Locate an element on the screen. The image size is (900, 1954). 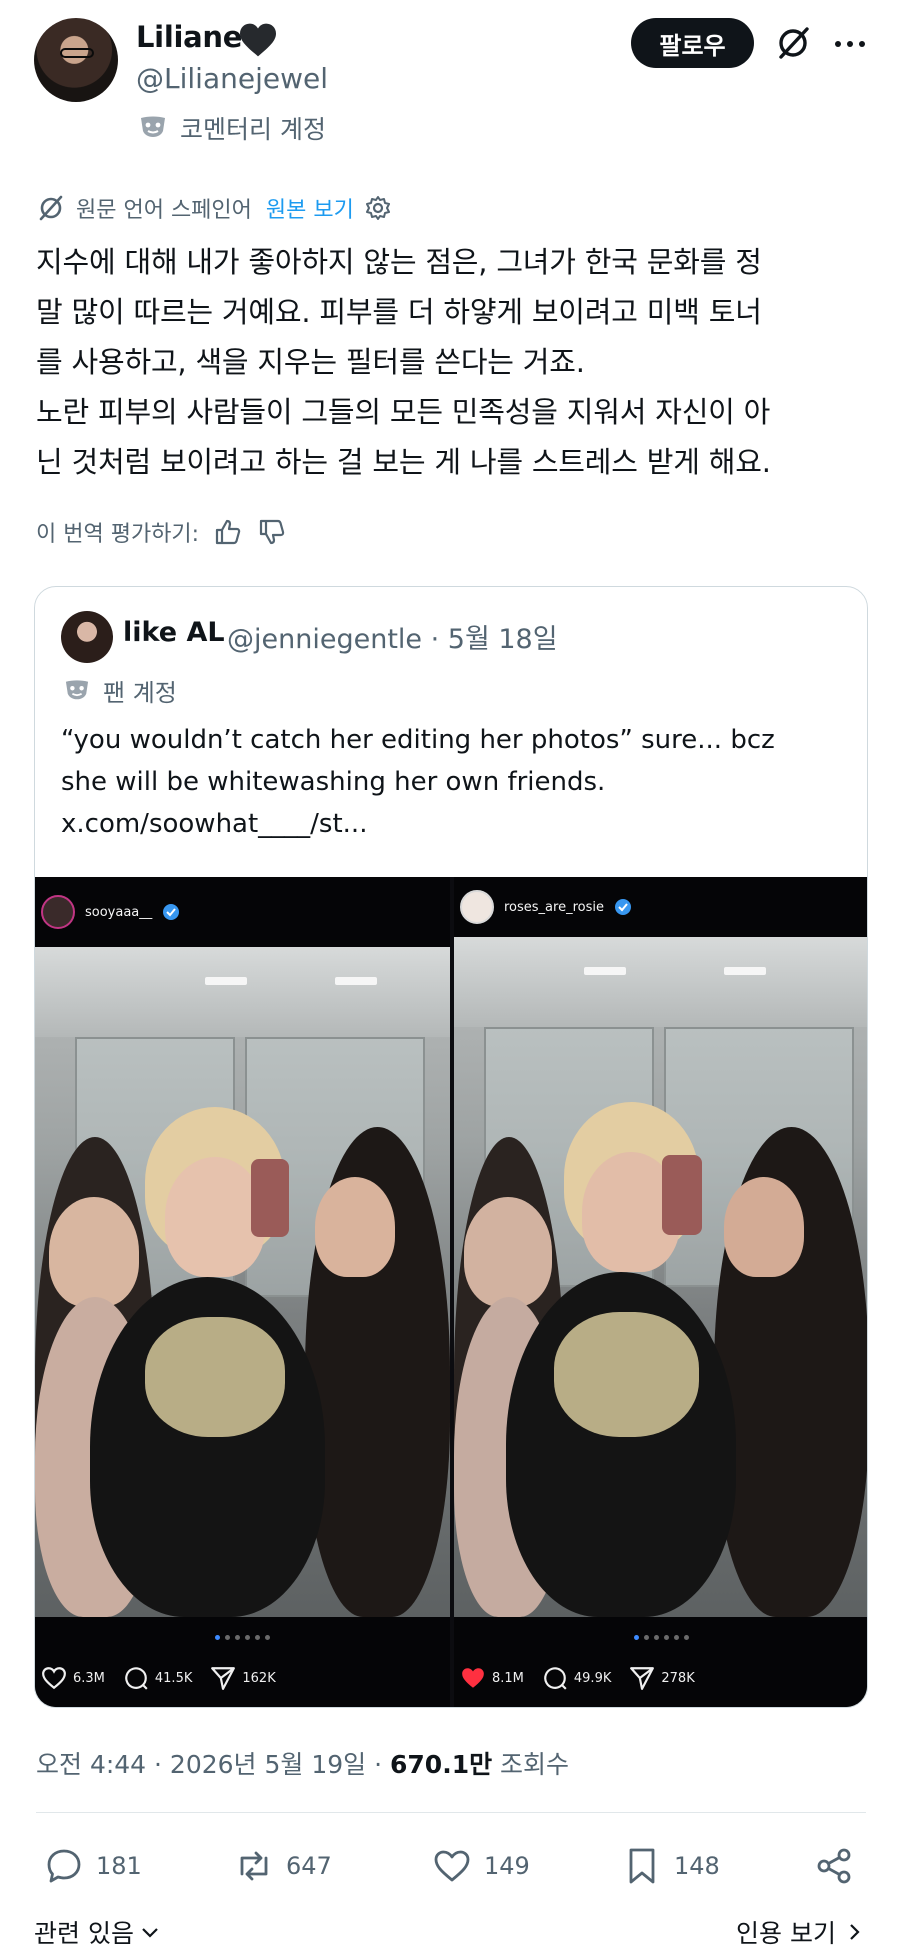
action-bar: 181 647 149 148 is located at coordinates (455, 1869).